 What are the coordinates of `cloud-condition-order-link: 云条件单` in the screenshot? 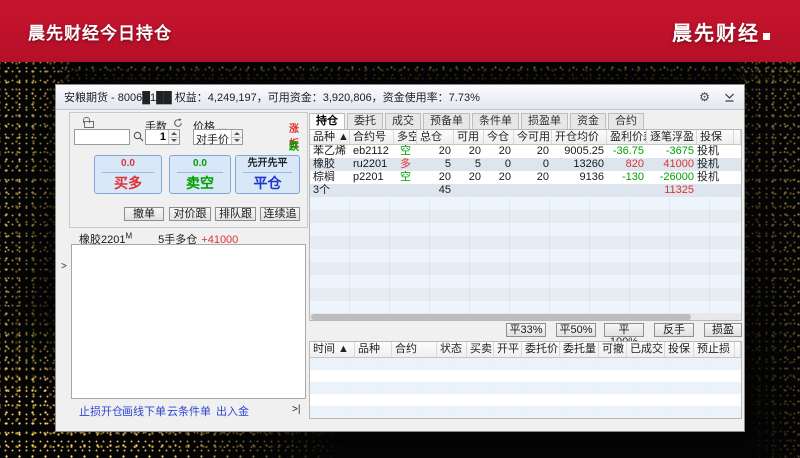 It's located at (189, 411).